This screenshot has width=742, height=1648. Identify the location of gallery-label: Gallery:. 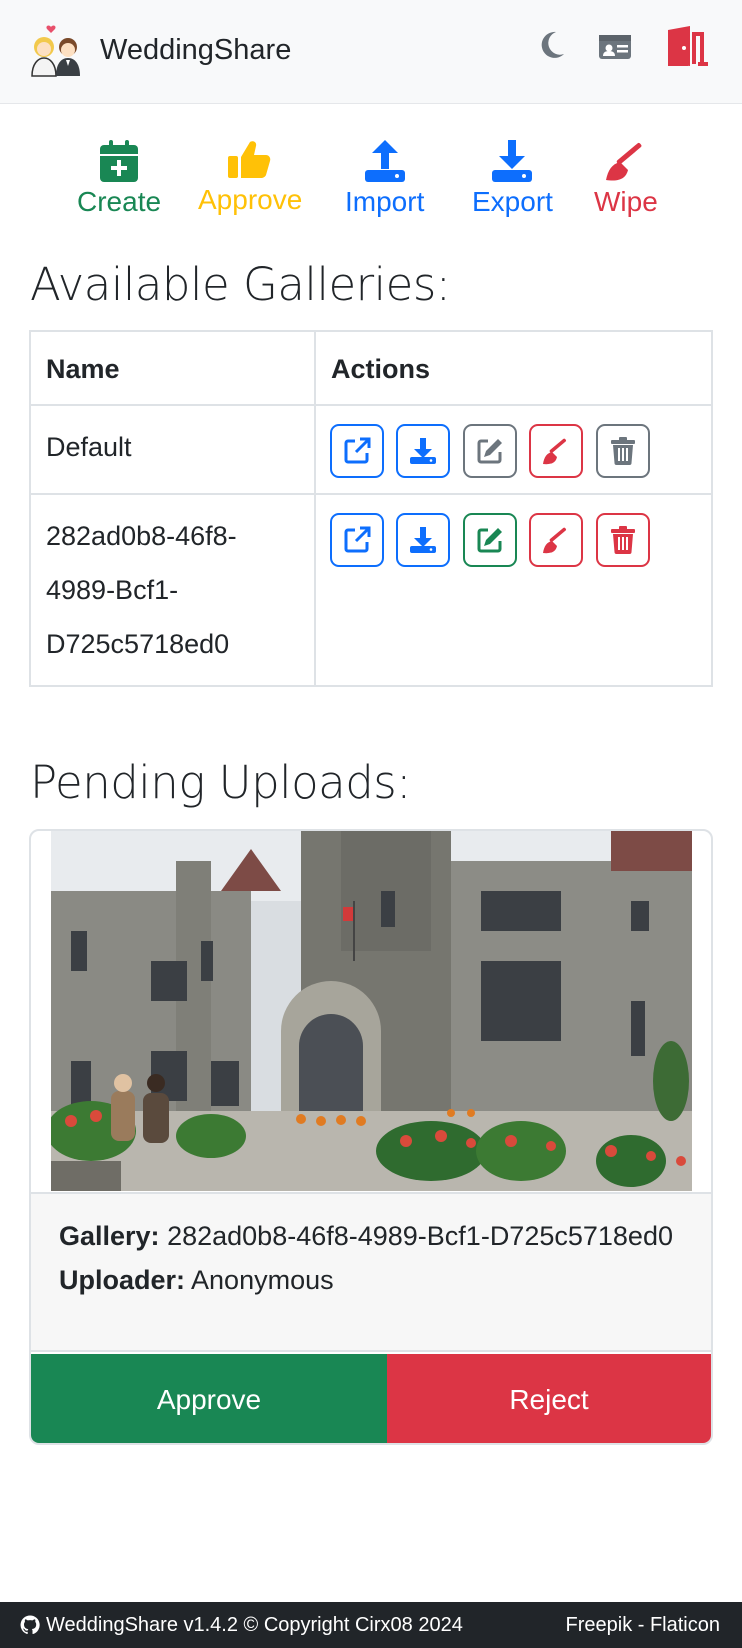
(109, 1236).